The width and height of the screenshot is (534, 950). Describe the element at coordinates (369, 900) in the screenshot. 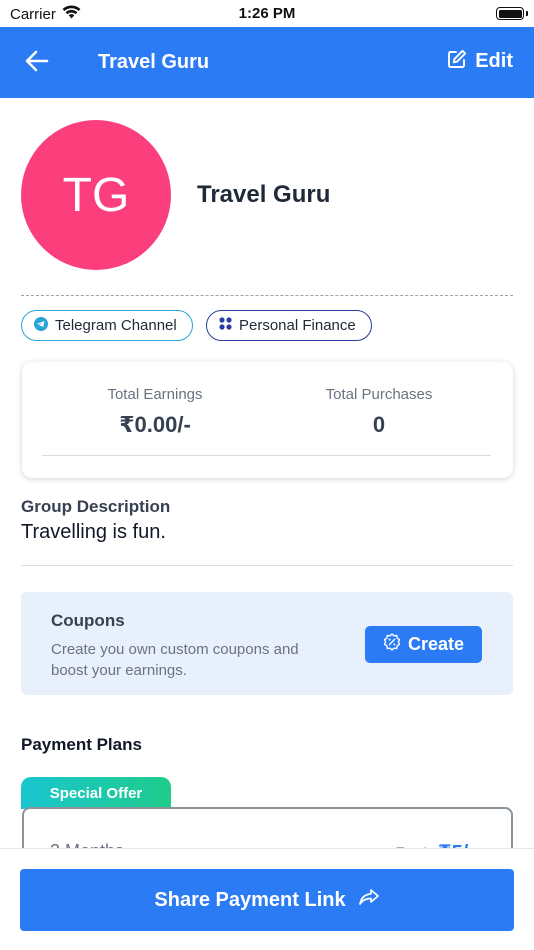

I see `share-arrow-icon` at that location.